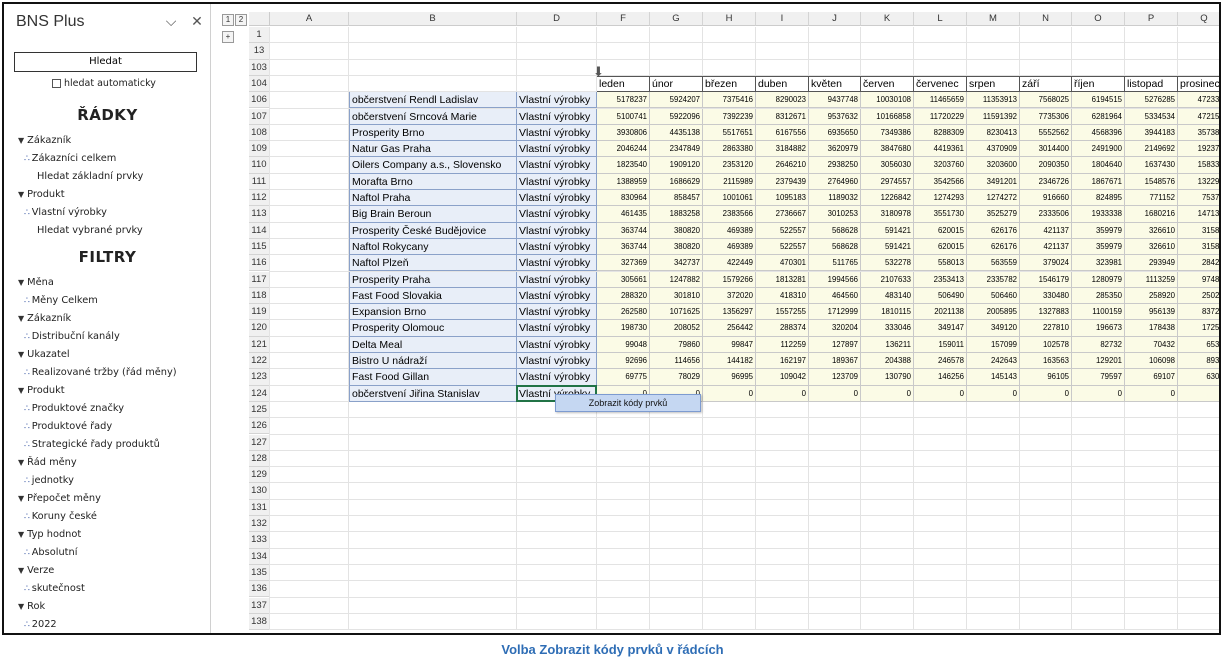 This screenshot has height=663, width=1225. Describe the element at coordinates (1098, 165) in the screenshot. I see `value-cell: 1804640` at that location.